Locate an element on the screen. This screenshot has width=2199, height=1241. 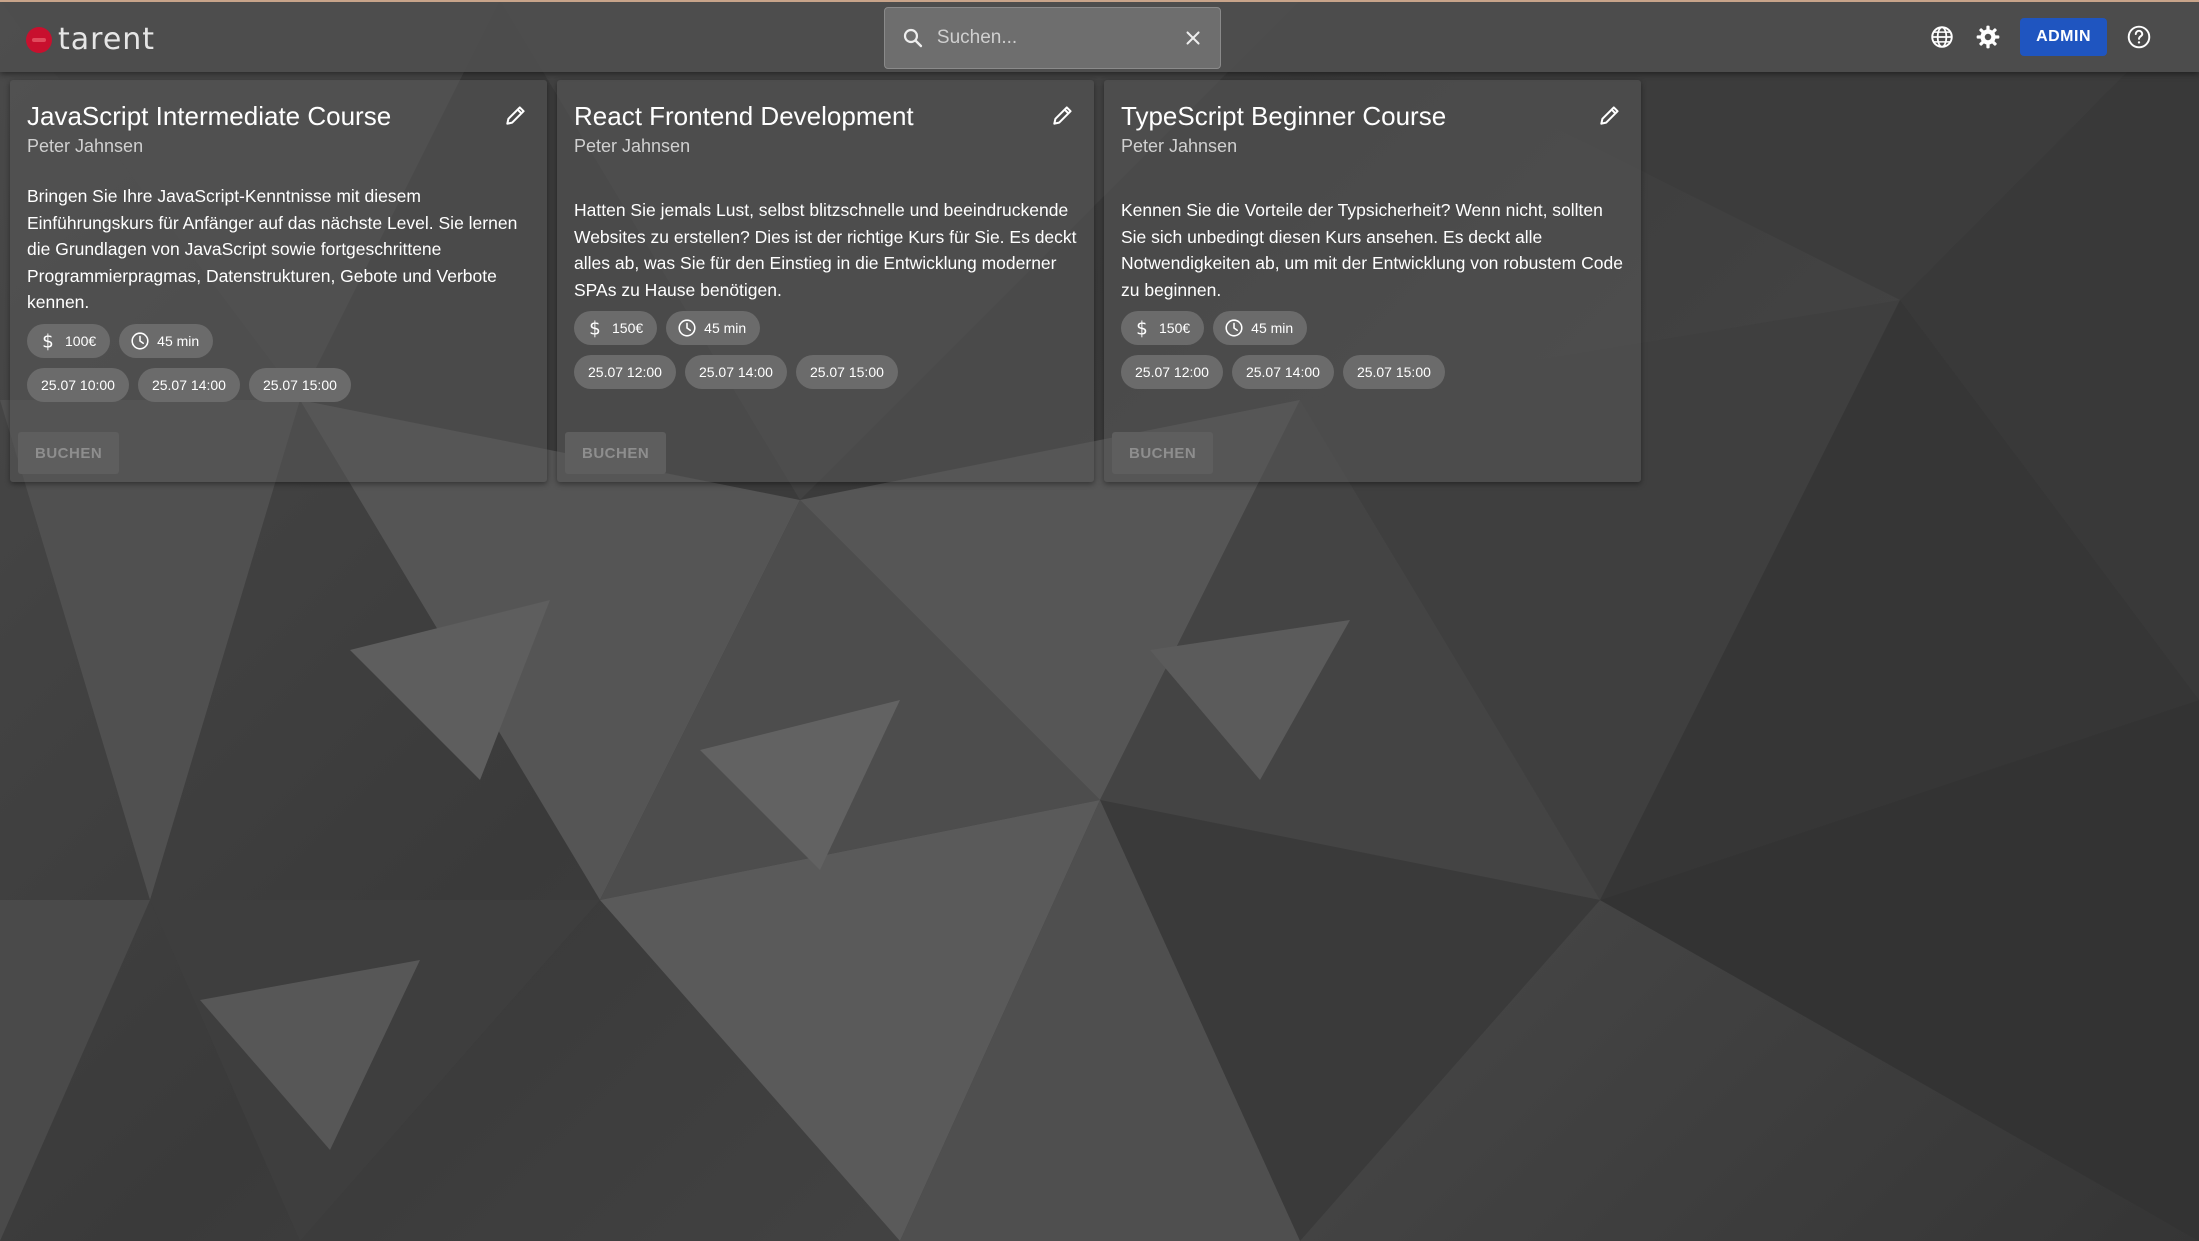
settings-button is located at coordinates (1988, 37).